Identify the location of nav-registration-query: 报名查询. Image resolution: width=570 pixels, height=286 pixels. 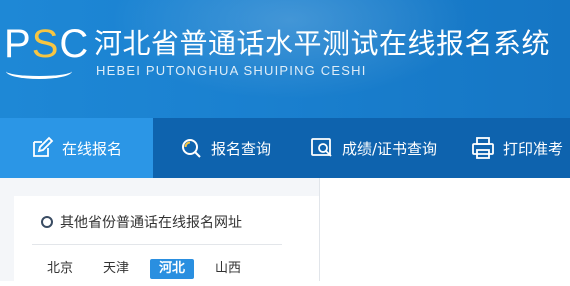
(225, 148).